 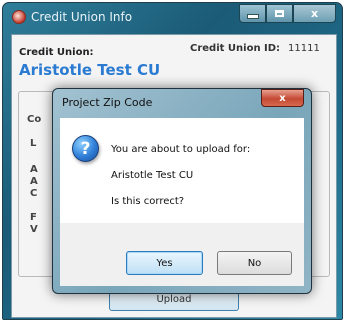 What do you see at coordinates (152, 175) in the screenshot?
I see `message-line-2: Aristotle Test CU` at bounding box center [152, 175].